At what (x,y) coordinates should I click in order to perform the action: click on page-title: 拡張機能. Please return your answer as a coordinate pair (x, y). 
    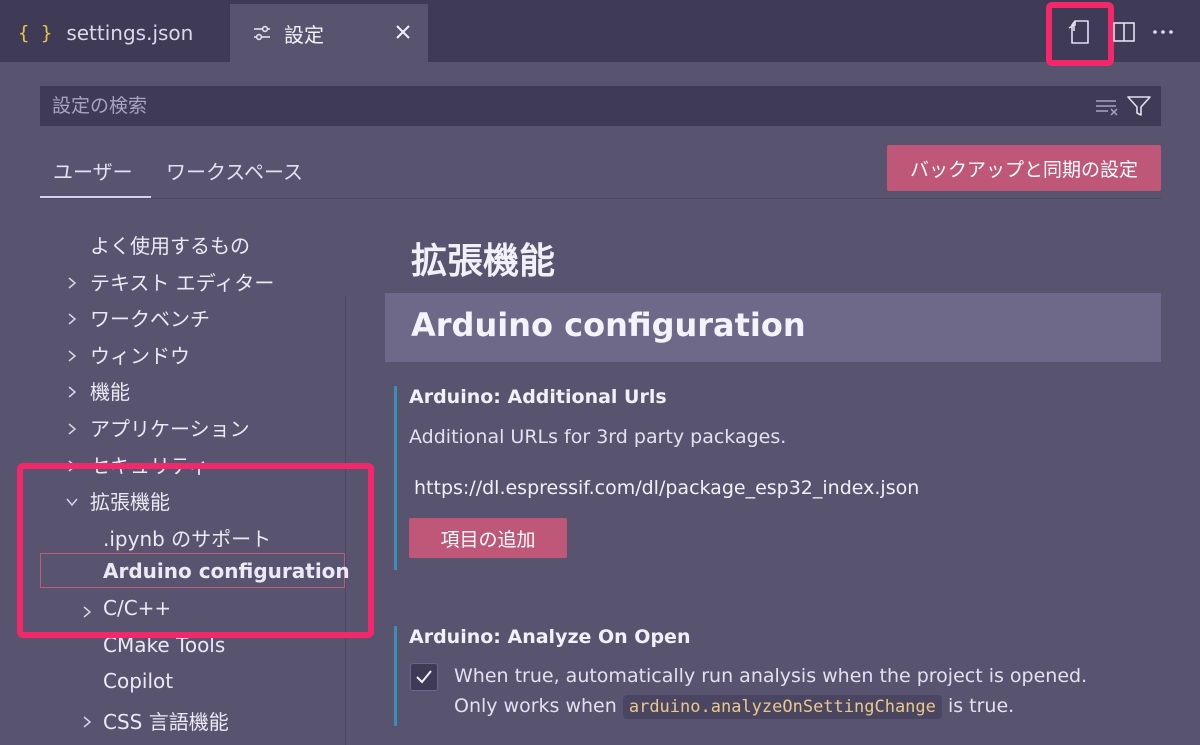
    Looking at the image, I should click on (483, 261).